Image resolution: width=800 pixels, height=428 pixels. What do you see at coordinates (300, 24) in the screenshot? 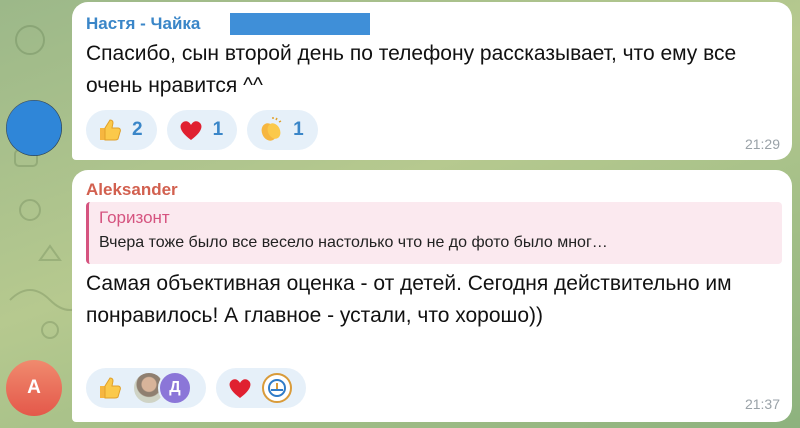
I see `redacted-name-bar` at bounding box center [300, 24].